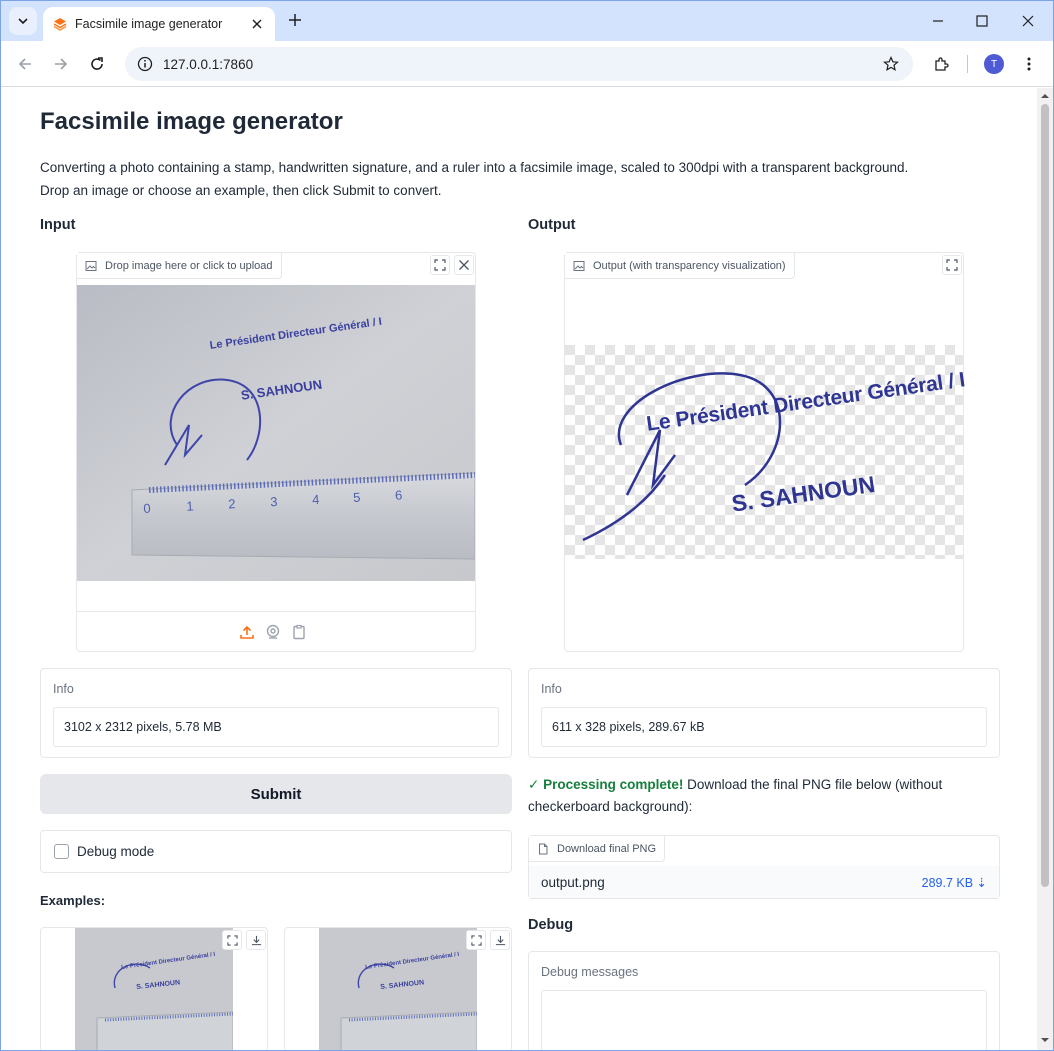 The width and height of the screenshot is (1054, 1051). Describe the element at coordinates (356, 497) in the screenshot. I see `ruler-number: 5` at that location.